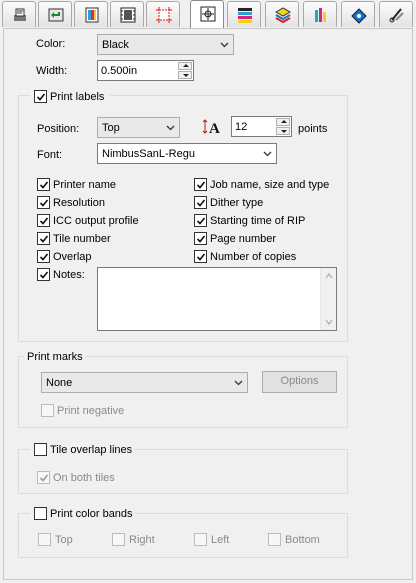 The height and width of the screenshot is (583, 416). I want to click on band-left-checkbox, so click(200, 539).